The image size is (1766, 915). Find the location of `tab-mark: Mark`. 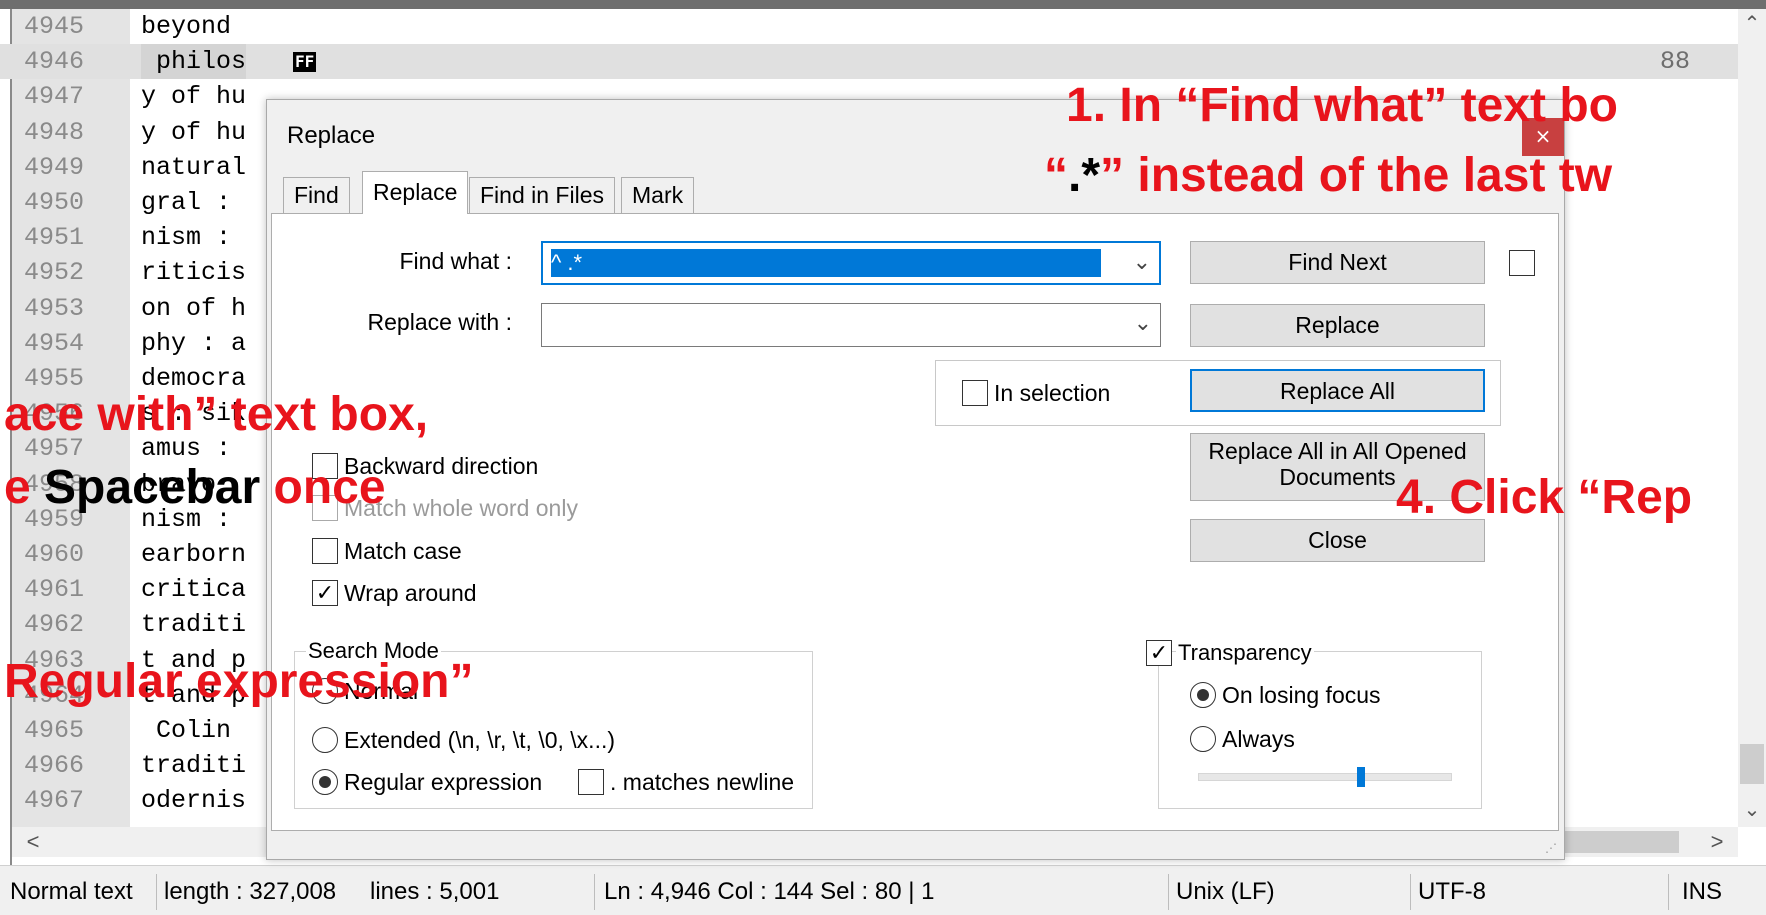

tab-mark: Mark is located at coordinates (658, 195).